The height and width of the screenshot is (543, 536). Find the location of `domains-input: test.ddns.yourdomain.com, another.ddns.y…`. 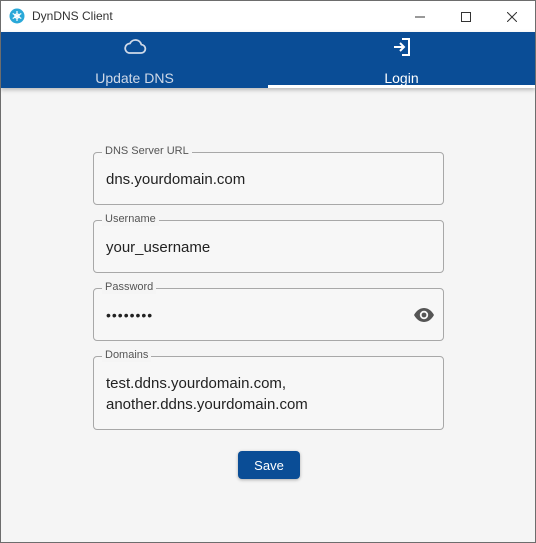

domains-input: test.ddns.yourdomain.com, another.ddns.y… is located at coordinates (207, 394).